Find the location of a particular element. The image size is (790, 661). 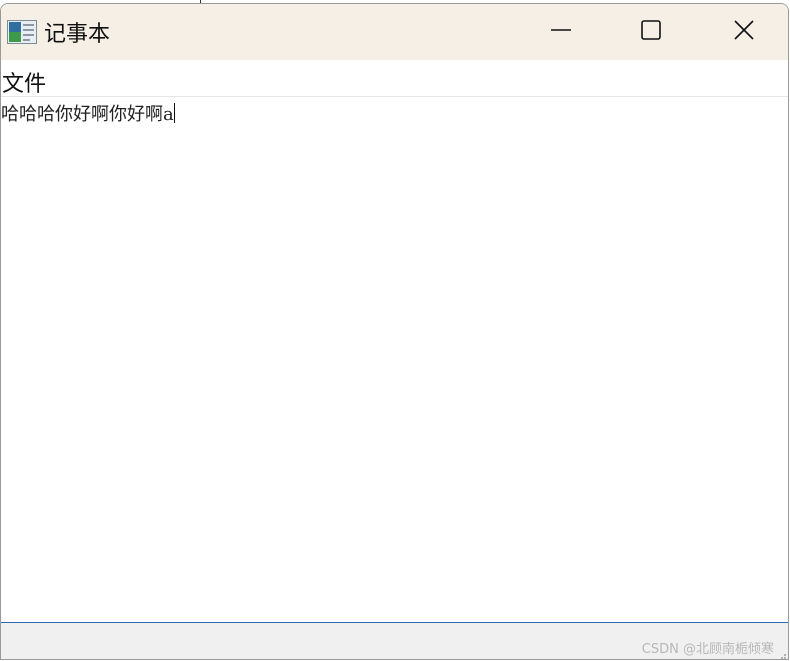

editor-text: 哈哈哈你好啊你好啊a is located at coordinates (87, 114).